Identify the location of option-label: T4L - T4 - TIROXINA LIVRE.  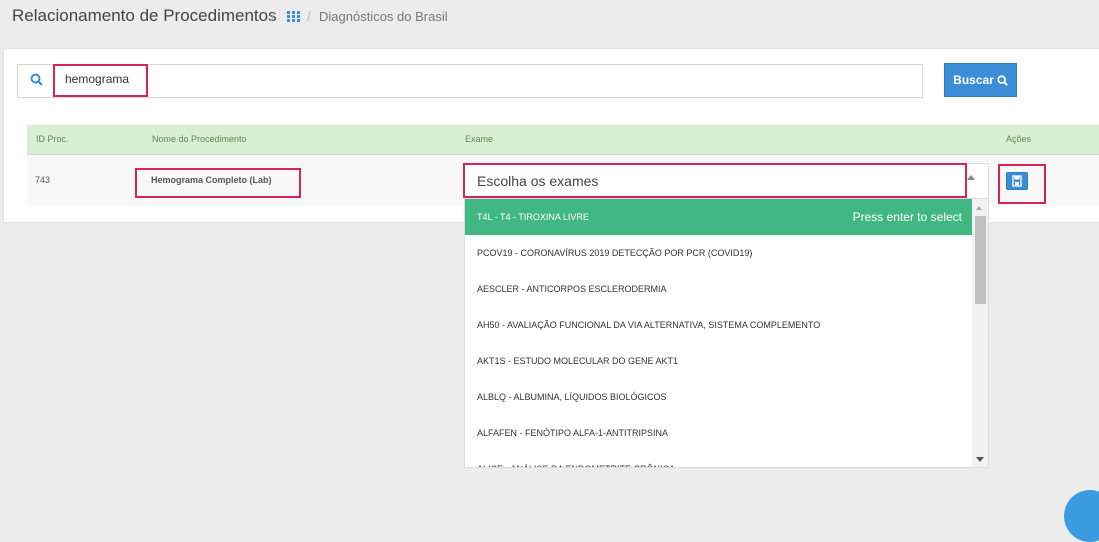
(533, 217).